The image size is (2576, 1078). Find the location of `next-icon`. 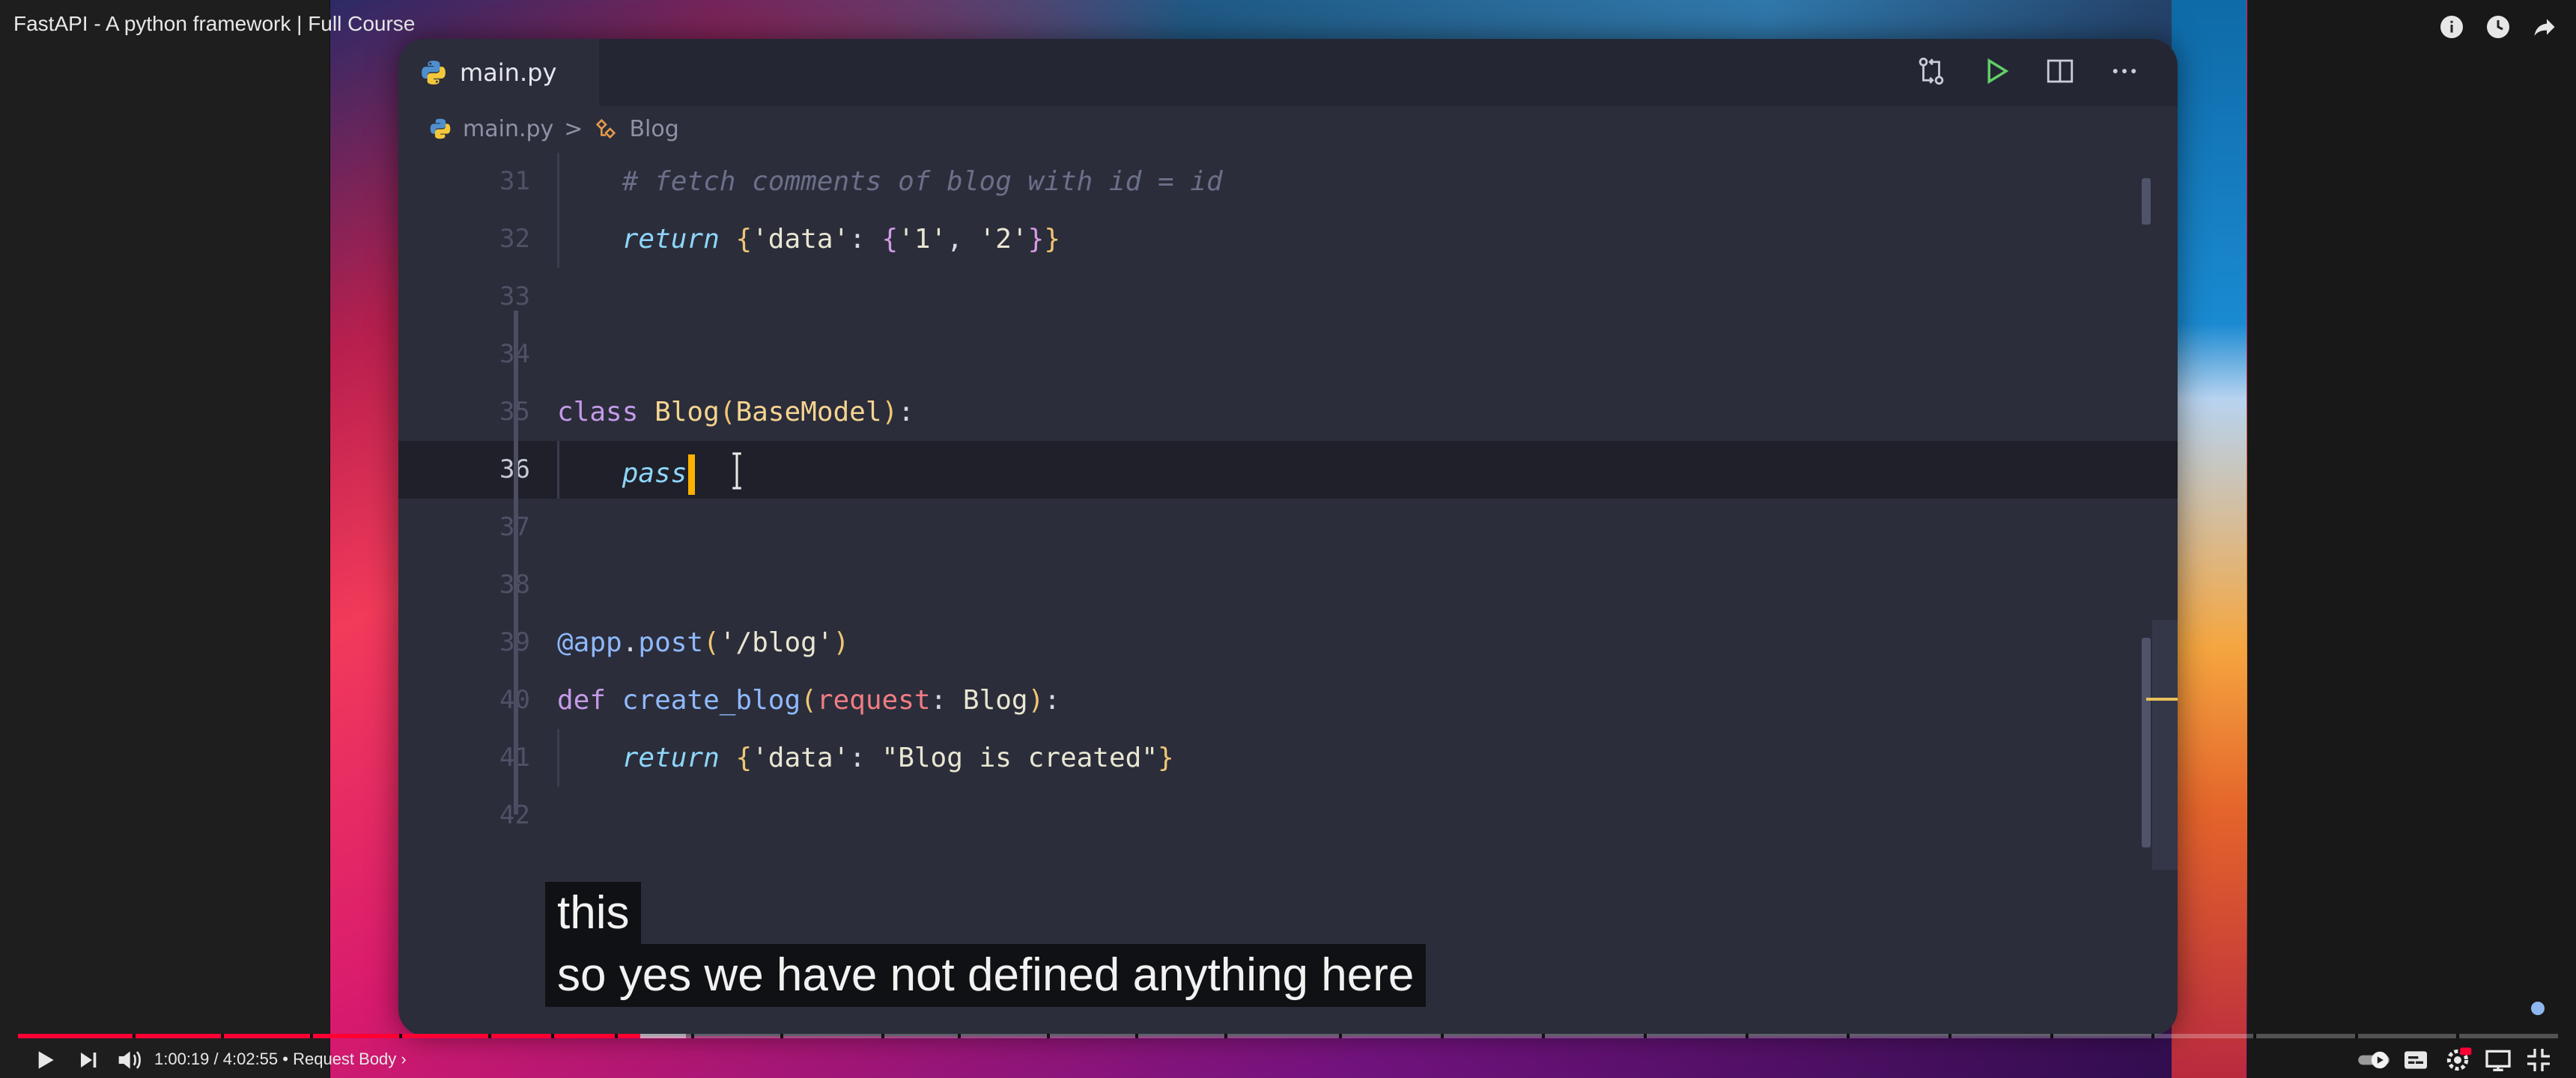

next-icon is located at coordinates (88, 1060).